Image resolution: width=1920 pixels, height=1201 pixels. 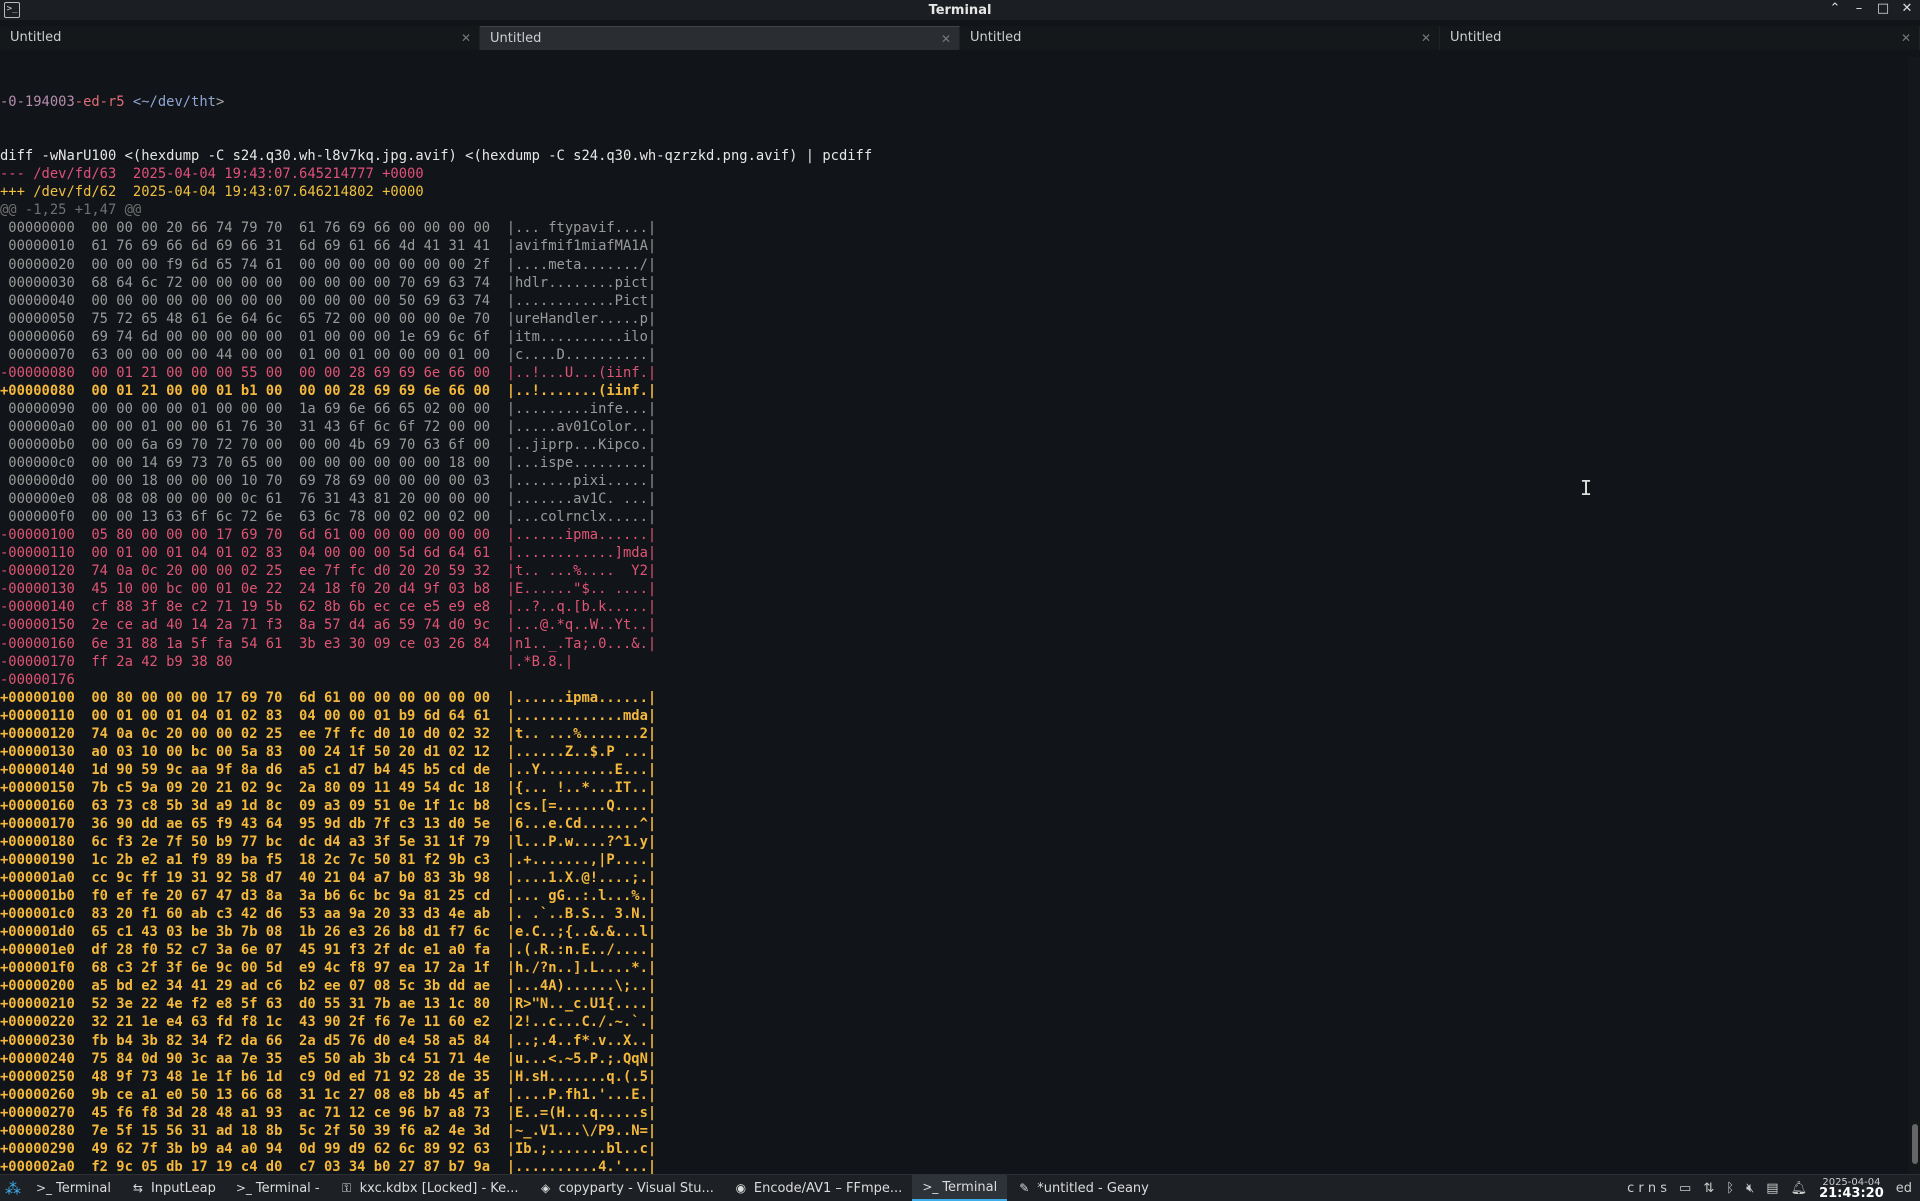 I want to click on corner-label: ed, so click(x=1904, y=1188).